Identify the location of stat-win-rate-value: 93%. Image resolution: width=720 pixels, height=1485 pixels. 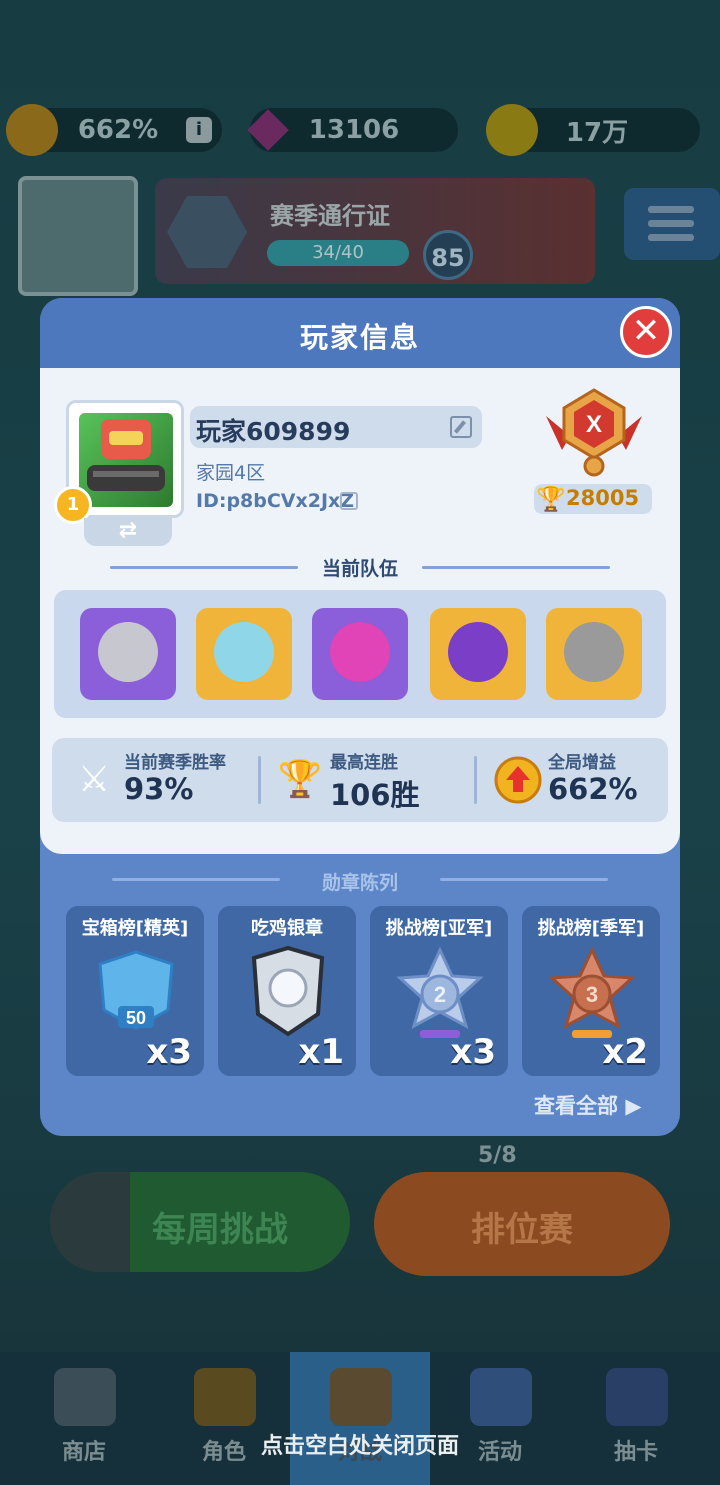
(159, 789).